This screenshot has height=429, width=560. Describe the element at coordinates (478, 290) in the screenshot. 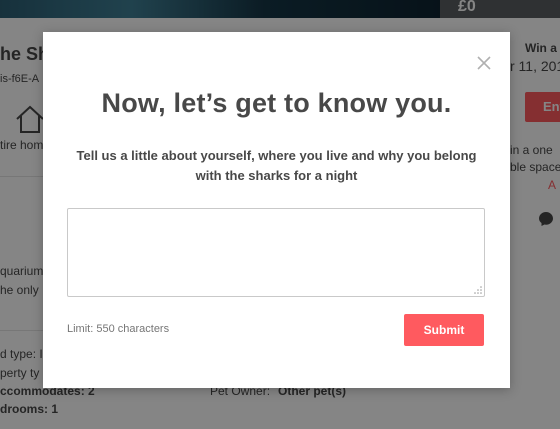

I see `resize-handle-icon` at that location.